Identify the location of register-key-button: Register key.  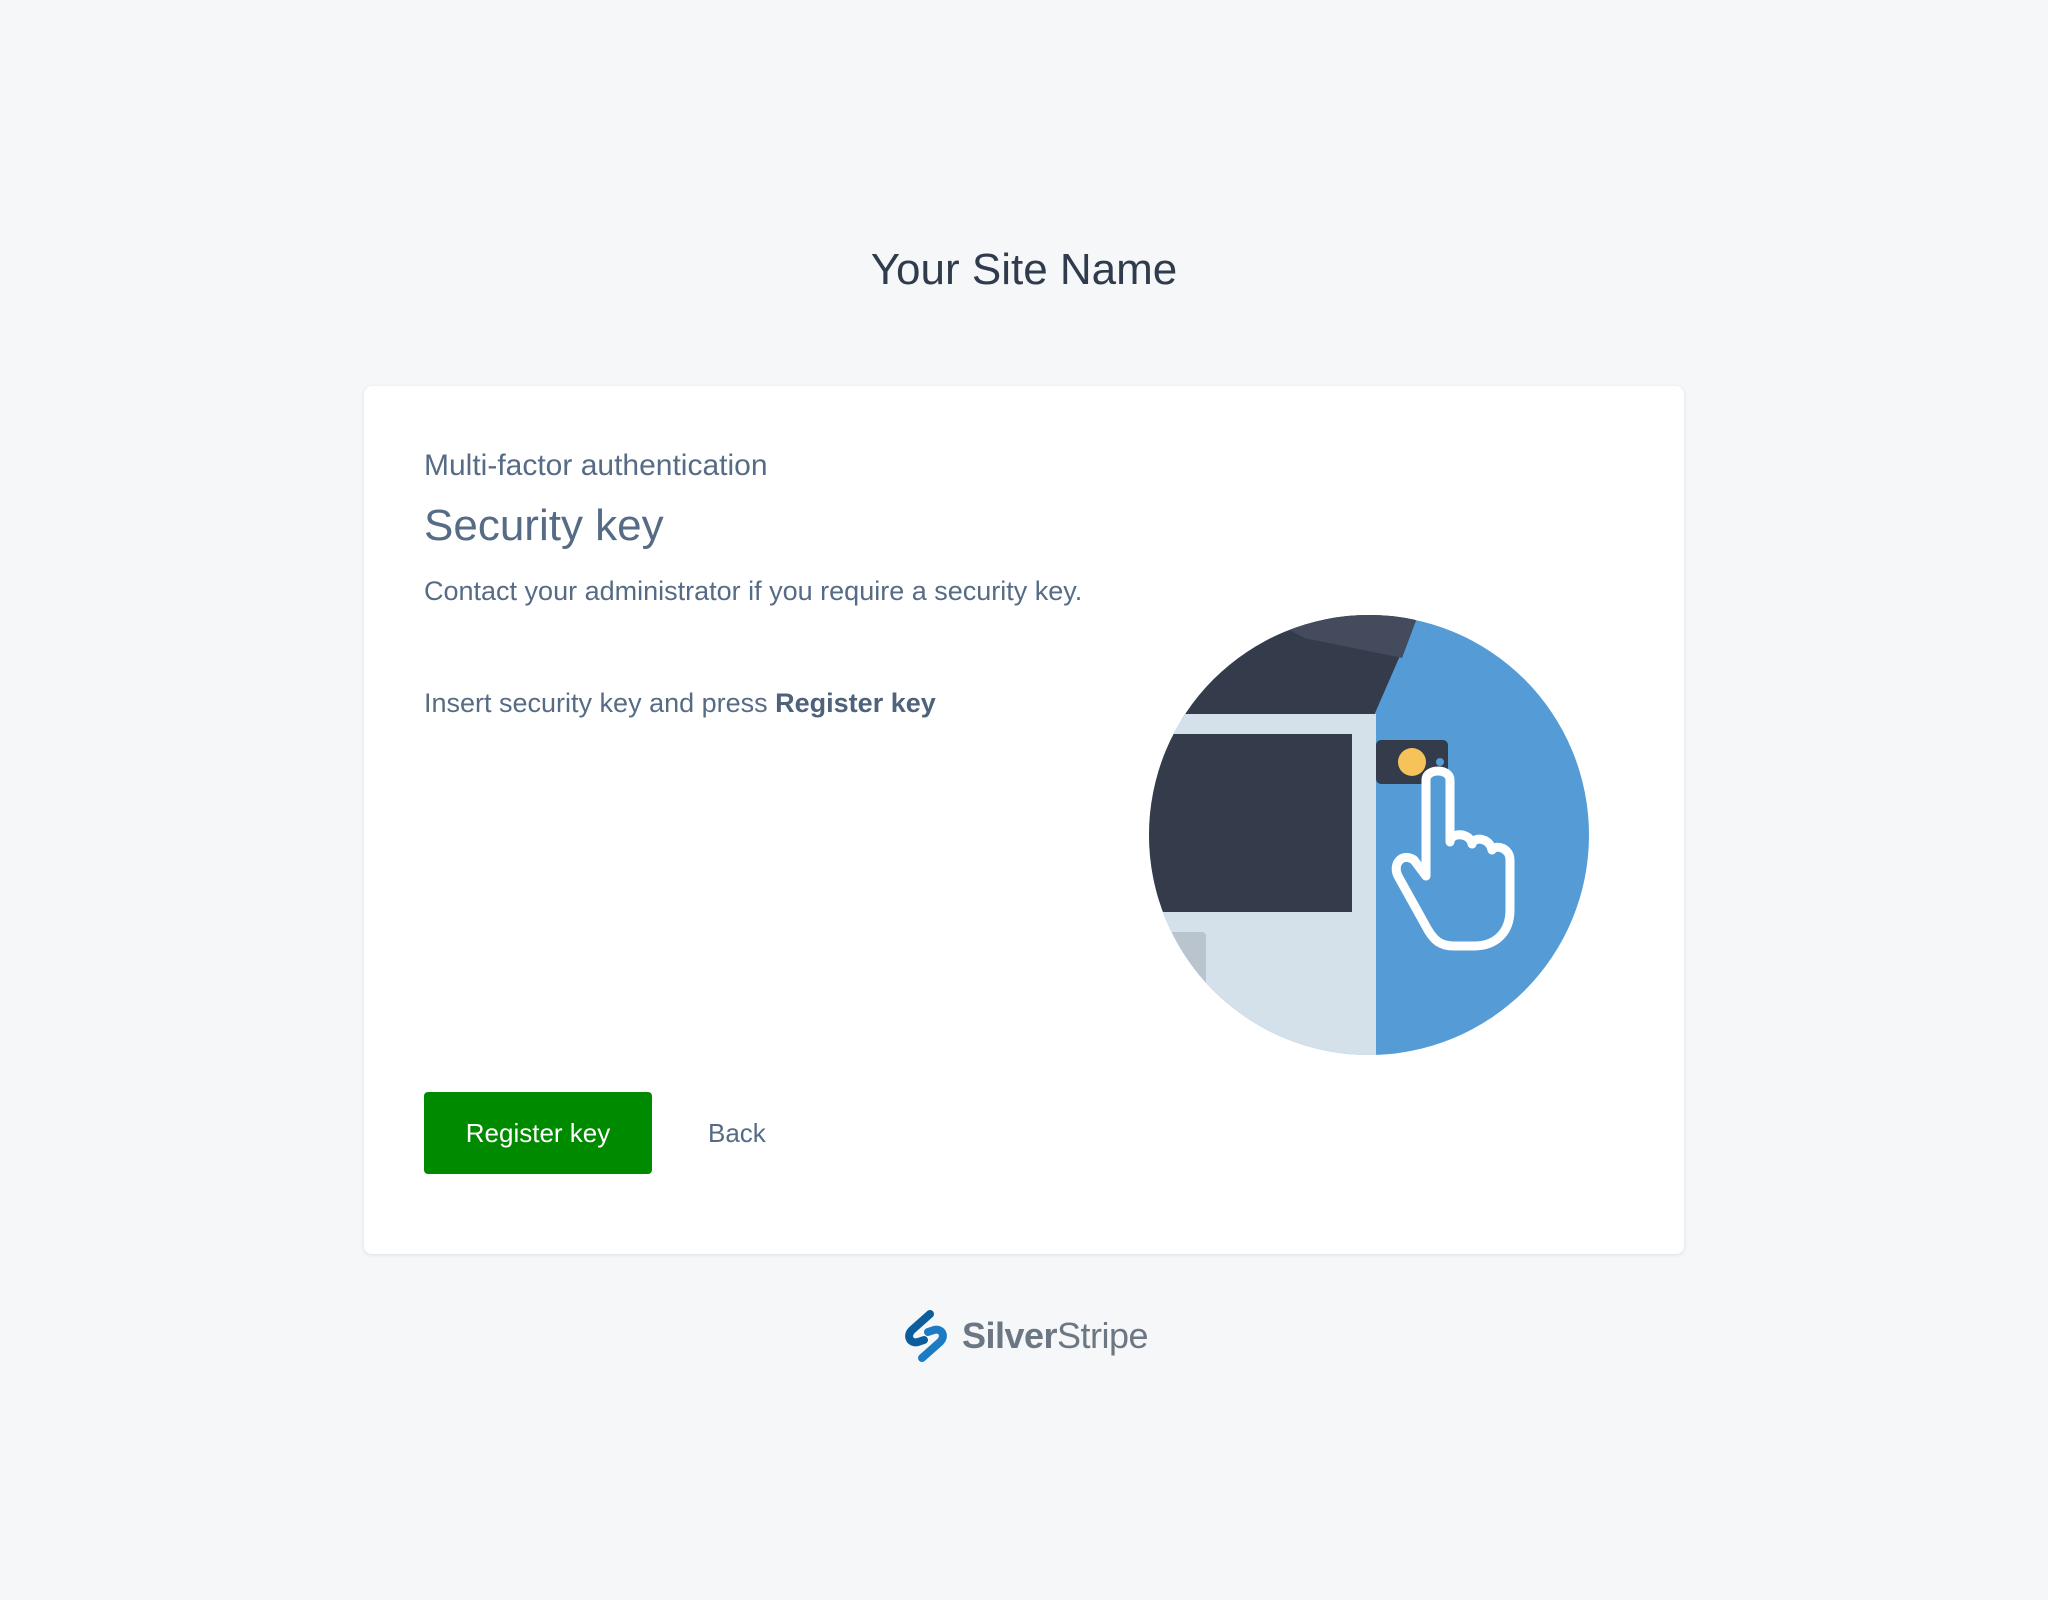
(538, 1133).